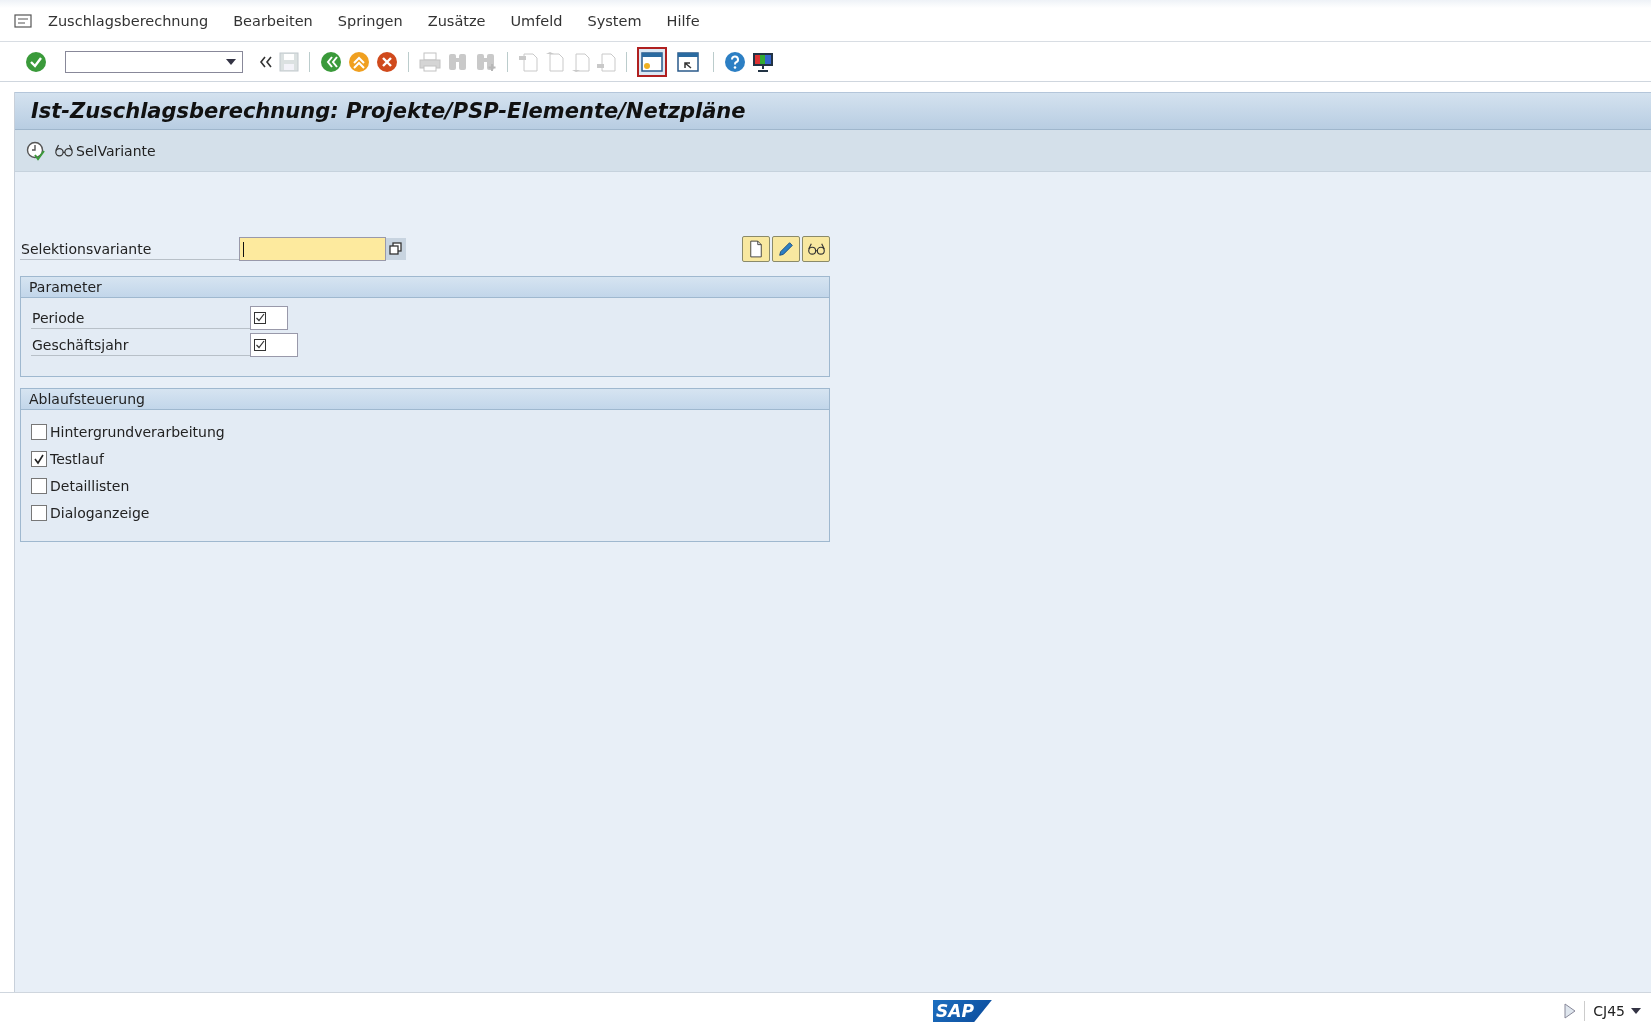 The image size is (1651, 1029). What do you see at coordinates (536, 20) in the screenshot?
I see `menu-item: Umfeld` at bounding box center [536, 20].